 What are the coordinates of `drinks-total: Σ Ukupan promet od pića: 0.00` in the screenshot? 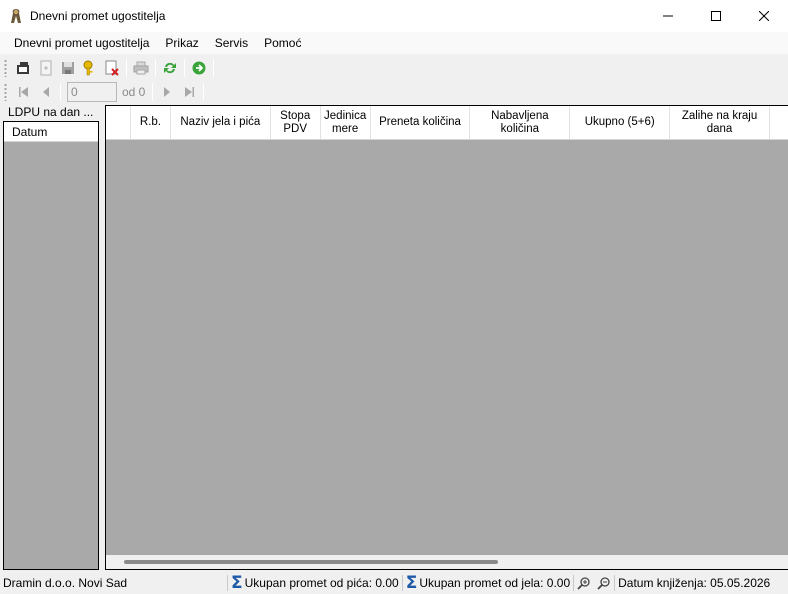 It's located at (315, 583).